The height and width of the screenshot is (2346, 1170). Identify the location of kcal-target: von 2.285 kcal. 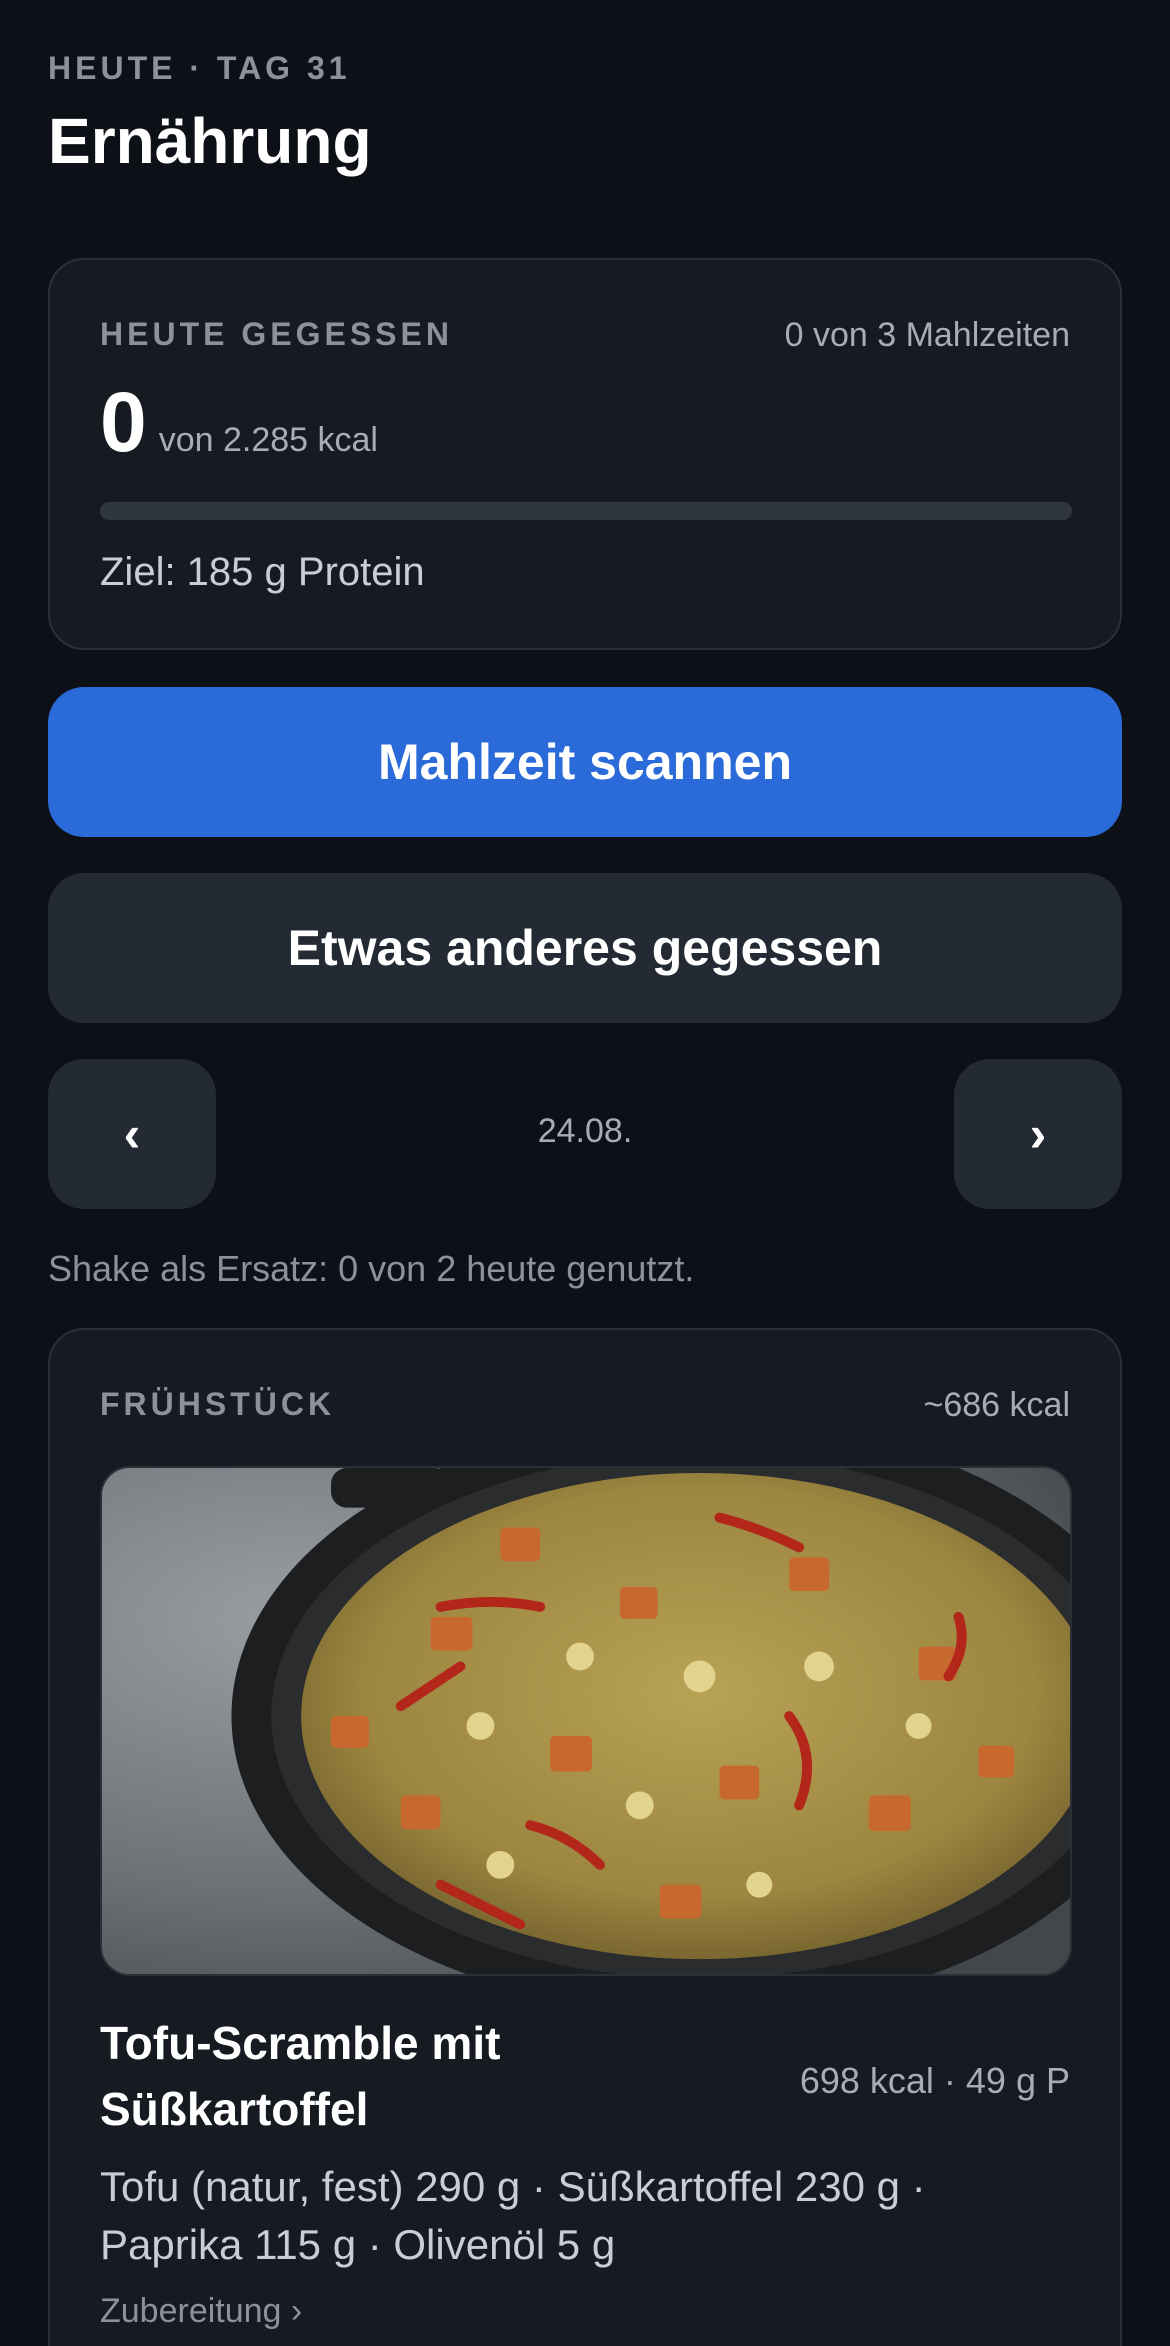
(268, 440).